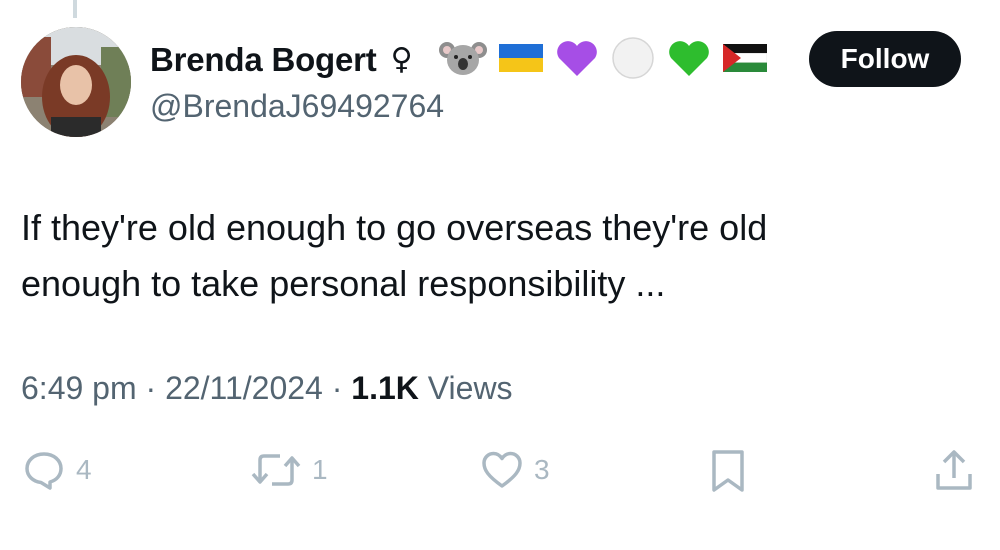 The height and width of the screenshot is (550, 1000). I want to click on bookmark-button, so click(728, 471).